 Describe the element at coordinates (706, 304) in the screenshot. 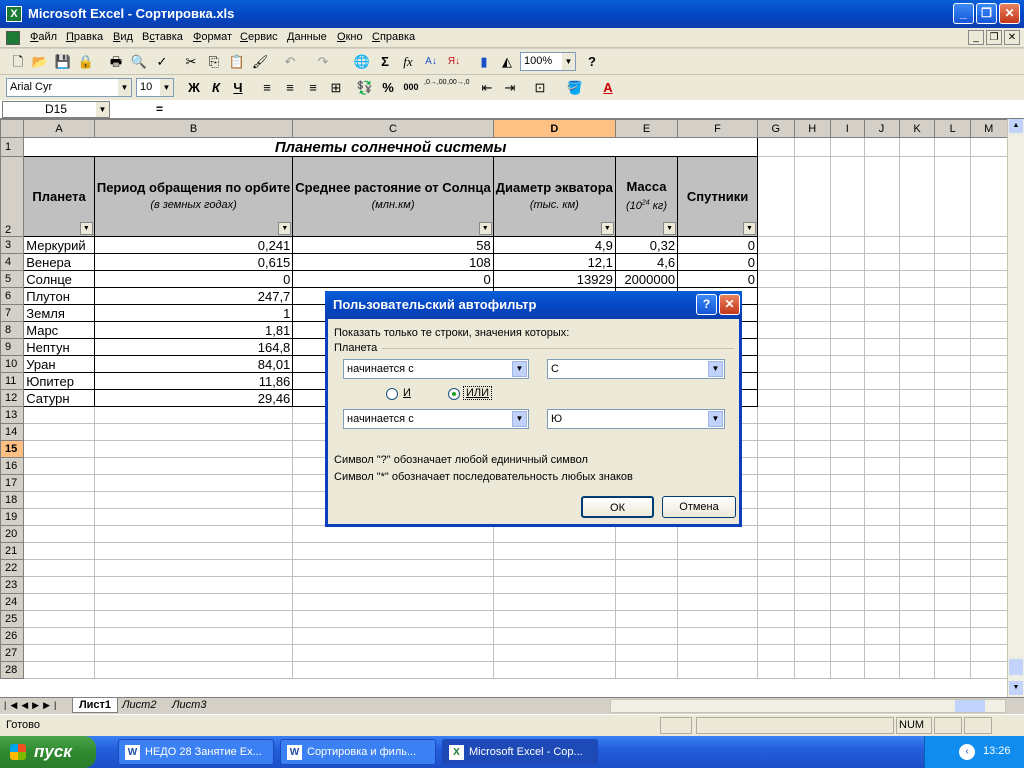

I see `dialog-help-button: ?` at that location.